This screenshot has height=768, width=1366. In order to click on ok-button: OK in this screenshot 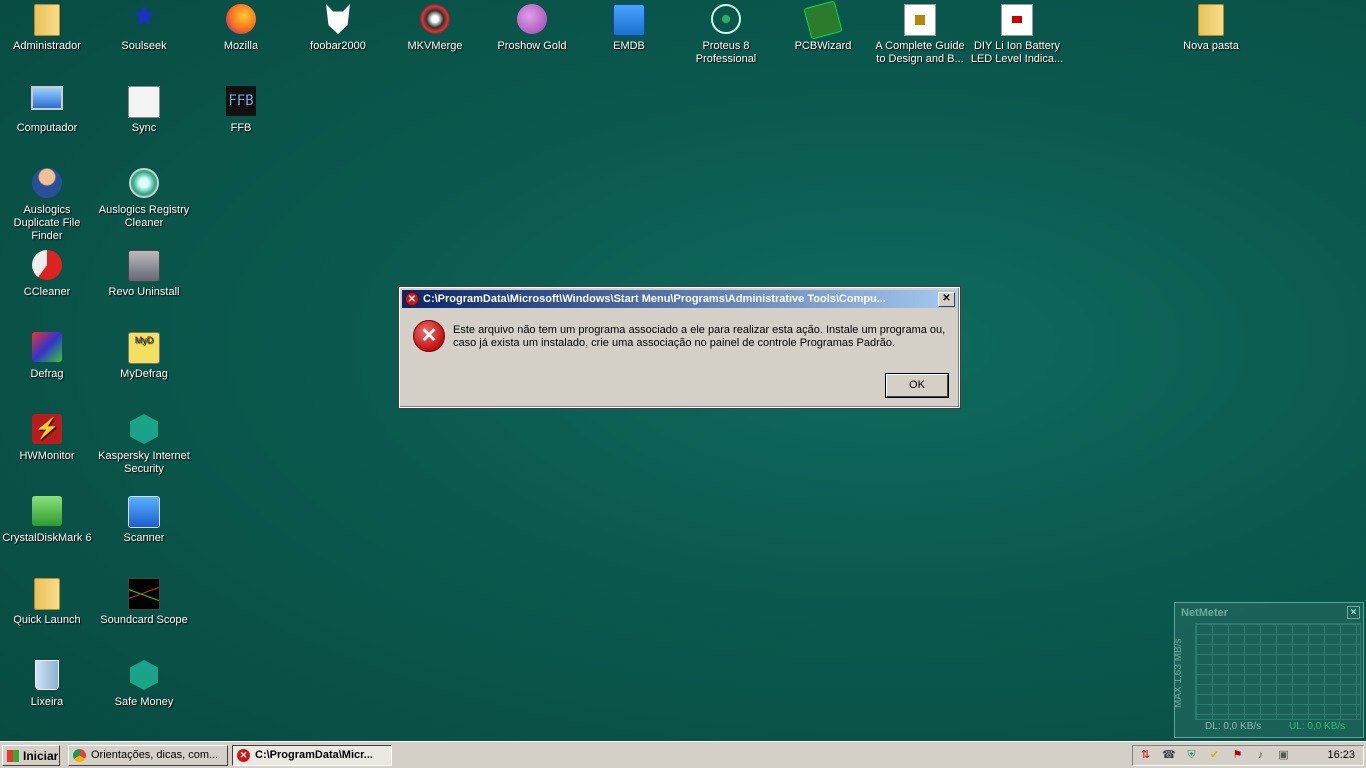, I will do `click(917, 385)`.